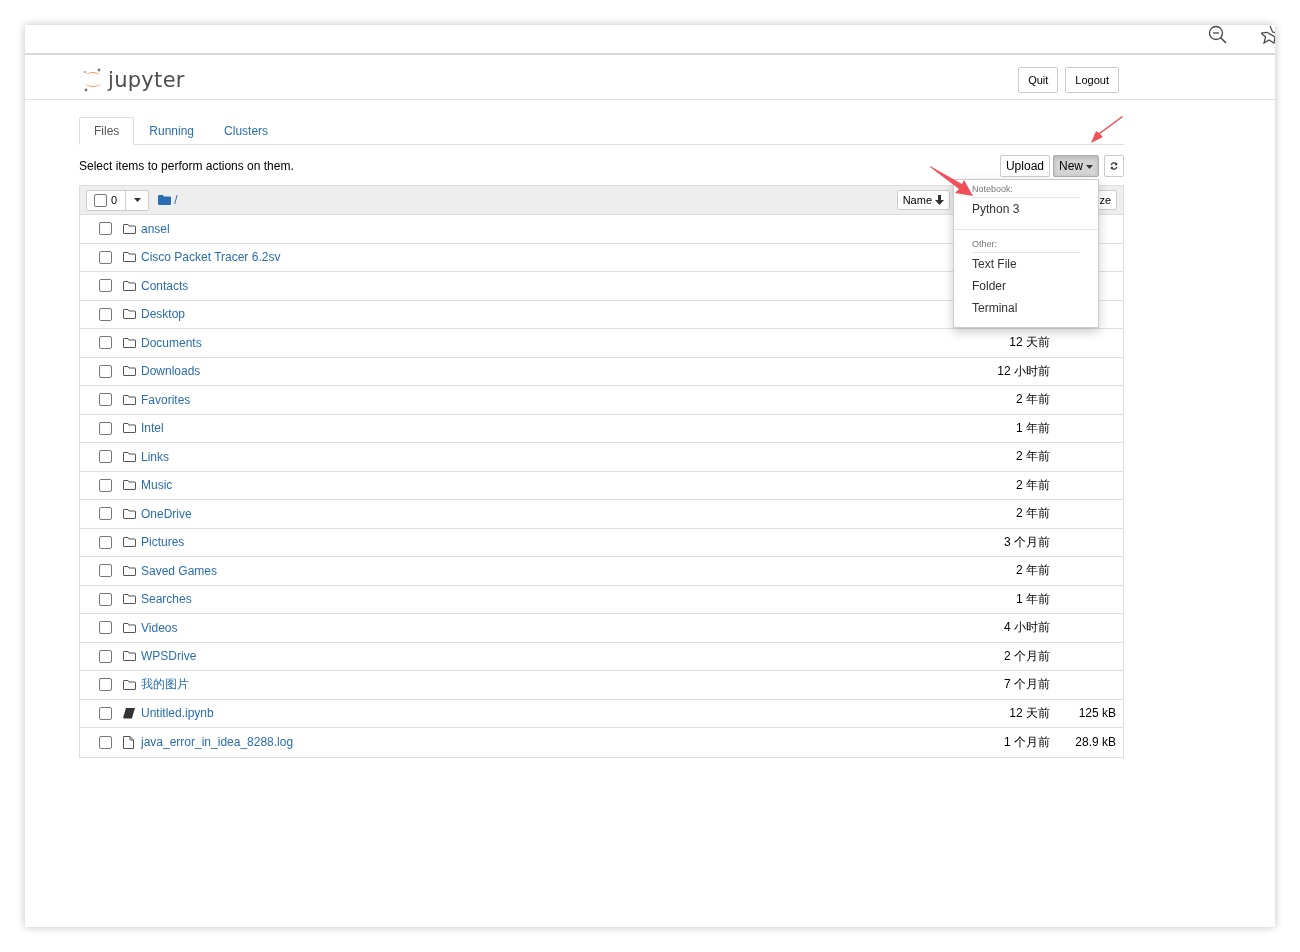 The image size is (1300, 952). I want to click on file-link: Music, so click(157, 485).